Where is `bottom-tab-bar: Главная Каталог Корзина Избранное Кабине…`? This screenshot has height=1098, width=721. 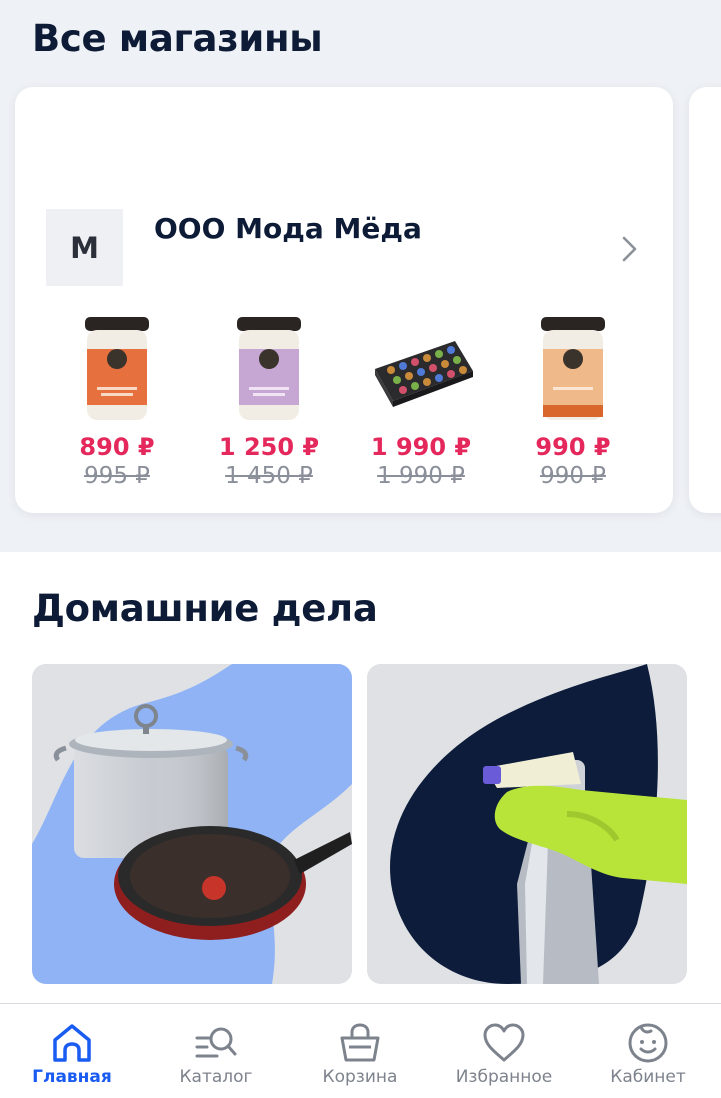 bottom-tab-bar: Главная Каталог Корзина Избранное Кабине… is located at coordinates (360, 1050).